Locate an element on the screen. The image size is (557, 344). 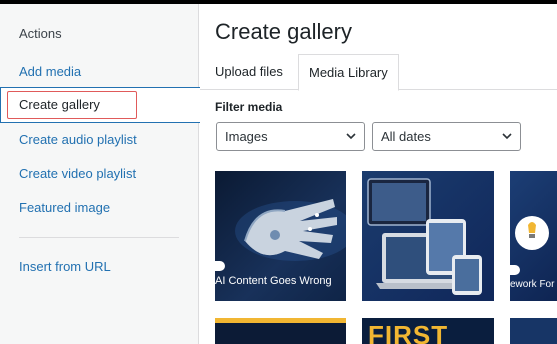
media-thumbnail: FIRST is located at coordinates (428, 331).